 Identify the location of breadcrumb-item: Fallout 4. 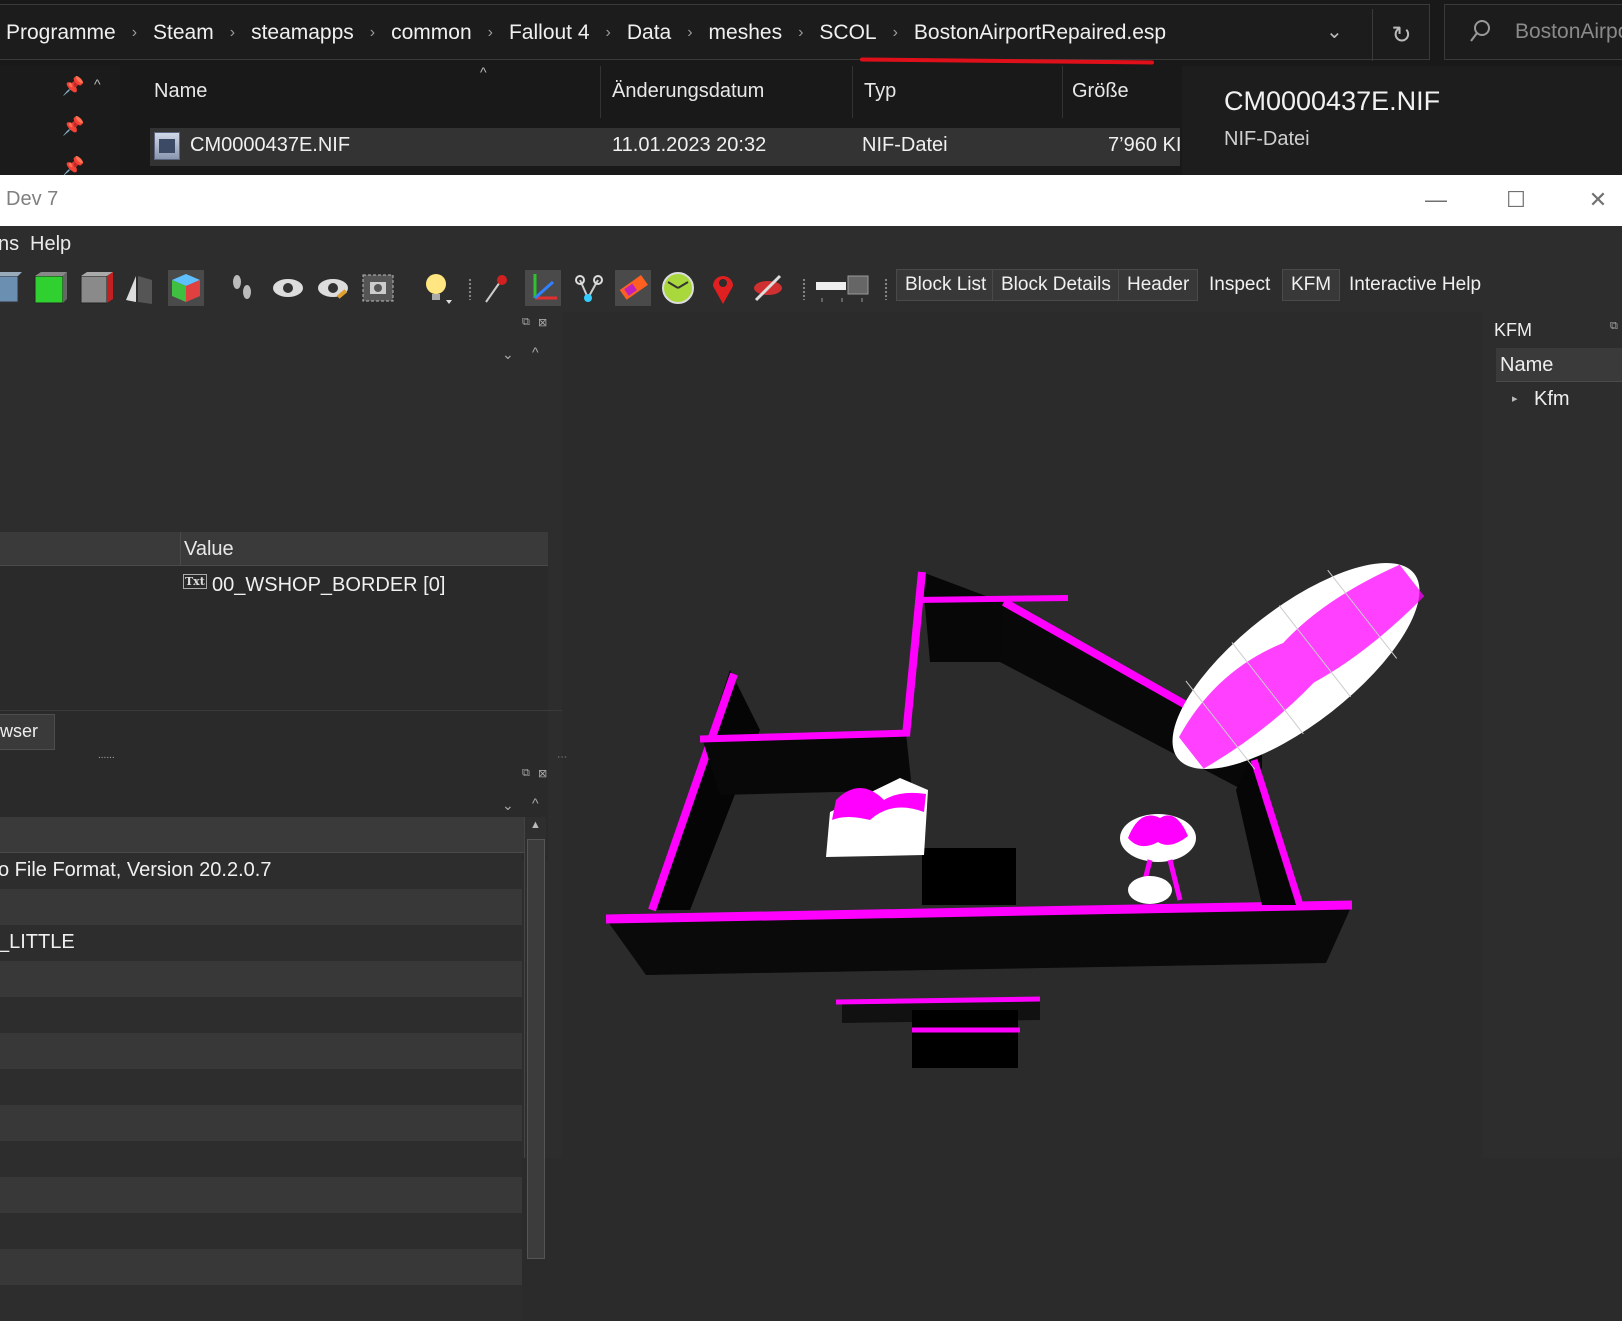
(549, 33).